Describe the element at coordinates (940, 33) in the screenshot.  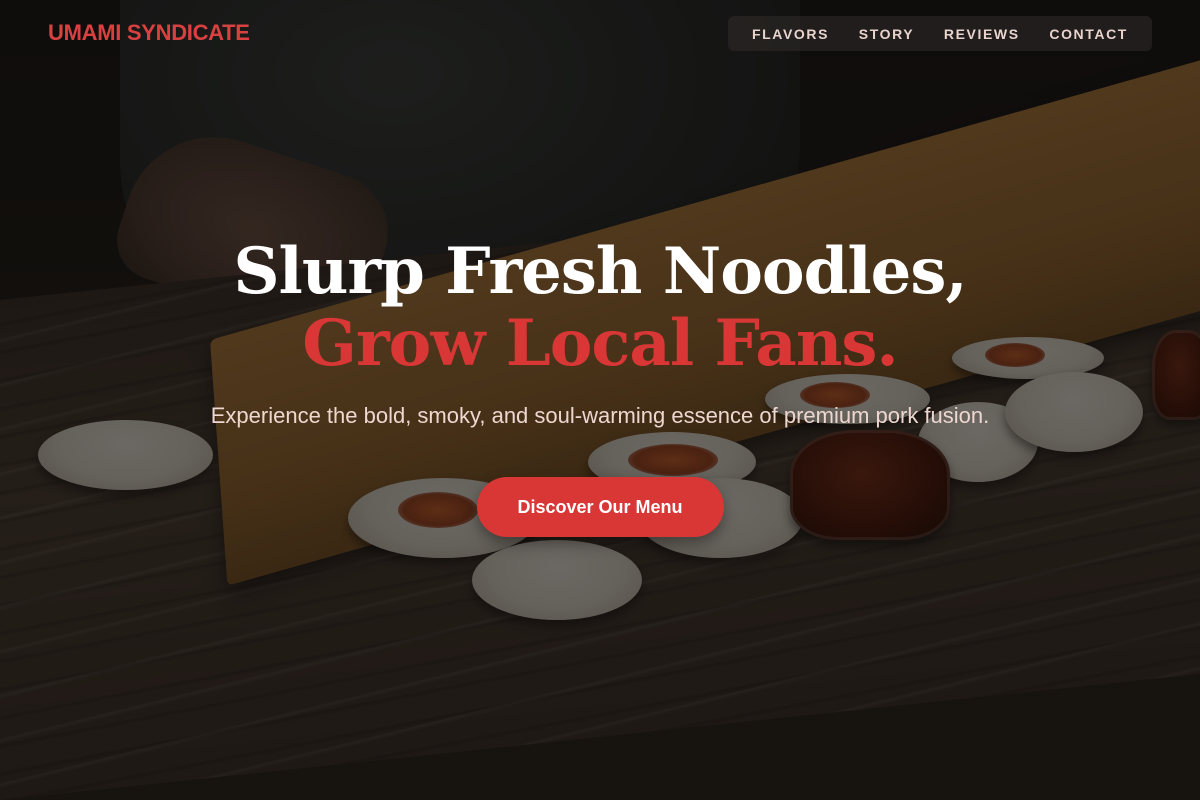
I see `main-nav: FLAVORS STORY REVIEWS CONTACT` at that location.